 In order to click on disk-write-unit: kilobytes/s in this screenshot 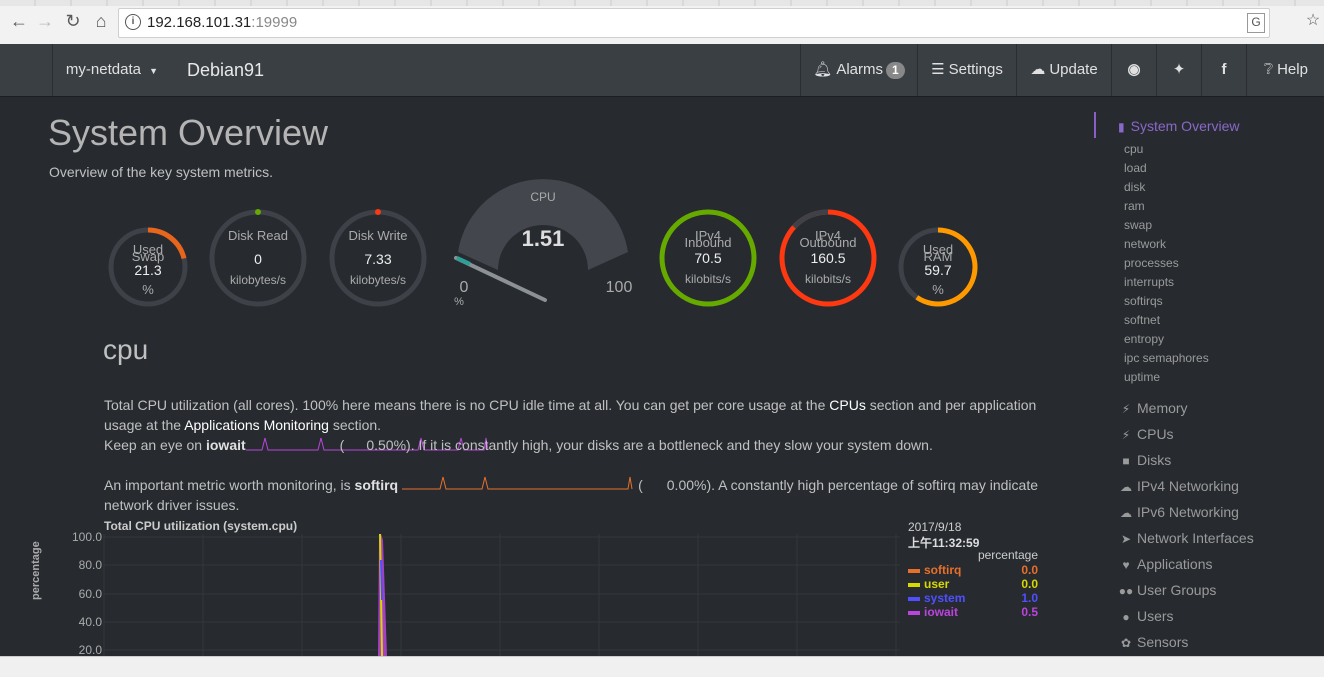, I will do `click(378, 280)`.